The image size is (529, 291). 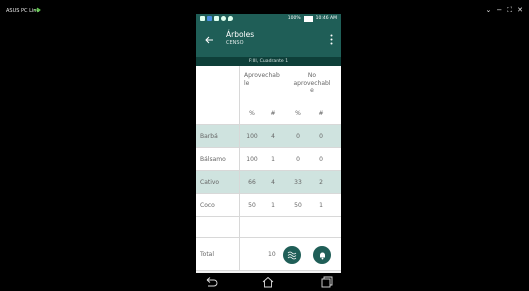 What do you see at coordinates (268, 136) in the screenshot?
I see `table-row: Barbá 100 4 0 0` at bounding box center [268, 136].